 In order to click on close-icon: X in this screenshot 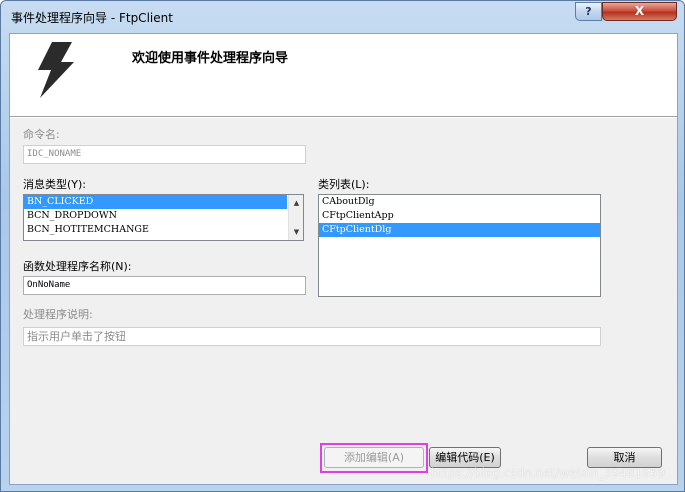, I will do `click(639, 11)`.